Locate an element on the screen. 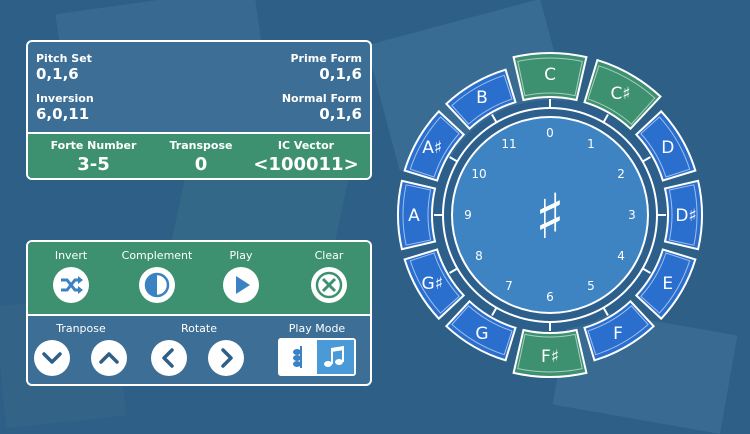  chevron-left-icon is located at coordinates (168, 358).